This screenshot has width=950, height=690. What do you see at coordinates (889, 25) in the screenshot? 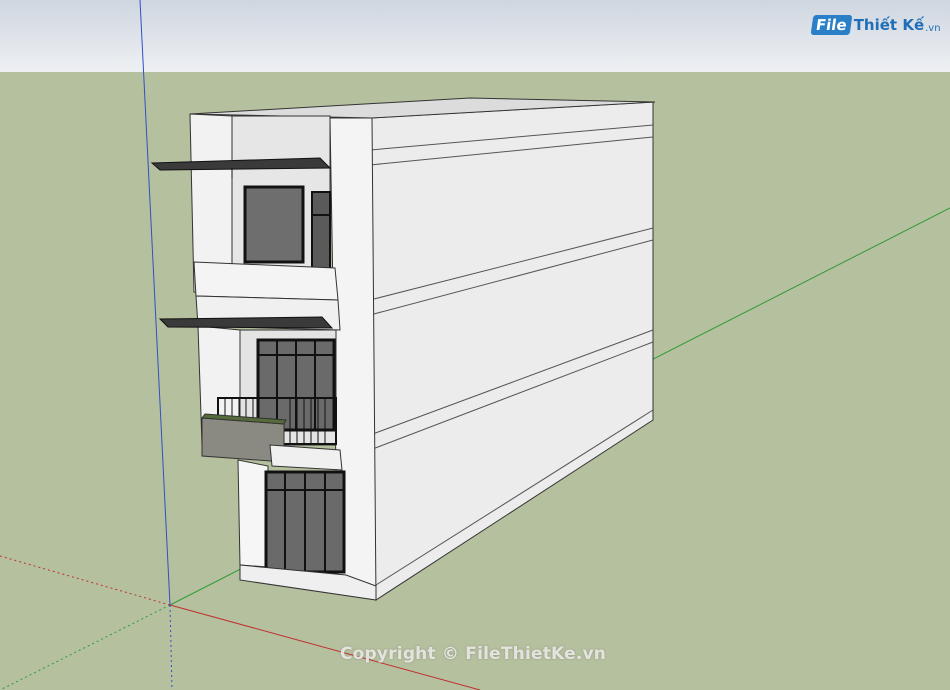
I see `logo-text: Thiết Kế` at bounding box center [889, 25].